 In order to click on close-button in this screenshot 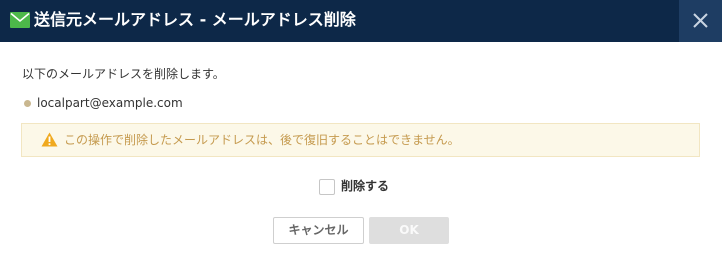, I will do `click(700, 21)`.